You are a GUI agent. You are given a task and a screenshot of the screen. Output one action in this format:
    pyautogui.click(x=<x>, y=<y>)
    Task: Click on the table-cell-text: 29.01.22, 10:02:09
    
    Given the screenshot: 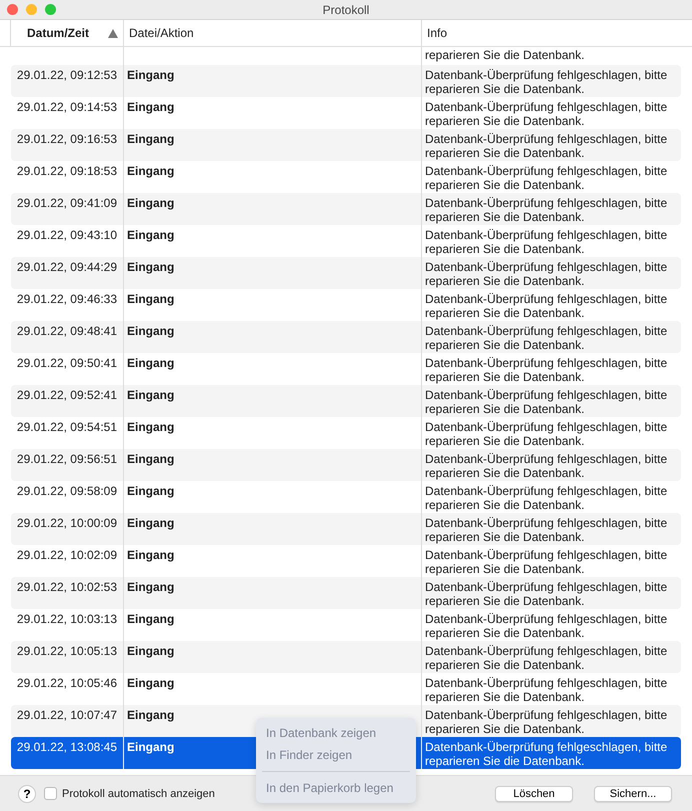 What is the action you would take?
    pyautogui.click(x=67, y=555)
    